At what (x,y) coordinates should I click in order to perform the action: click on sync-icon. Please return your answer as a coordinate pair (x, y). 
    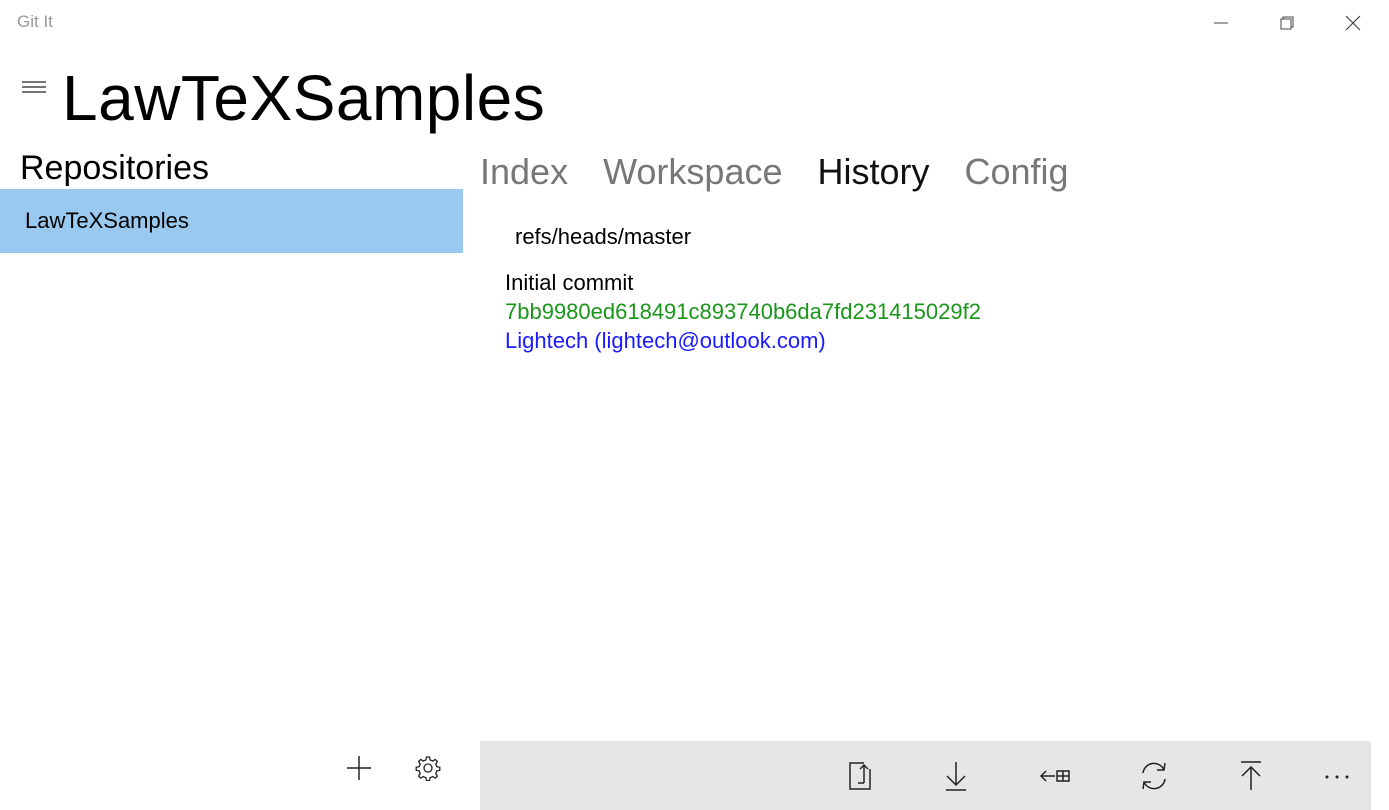
    Looking at the image, I should click on (1154, 776).